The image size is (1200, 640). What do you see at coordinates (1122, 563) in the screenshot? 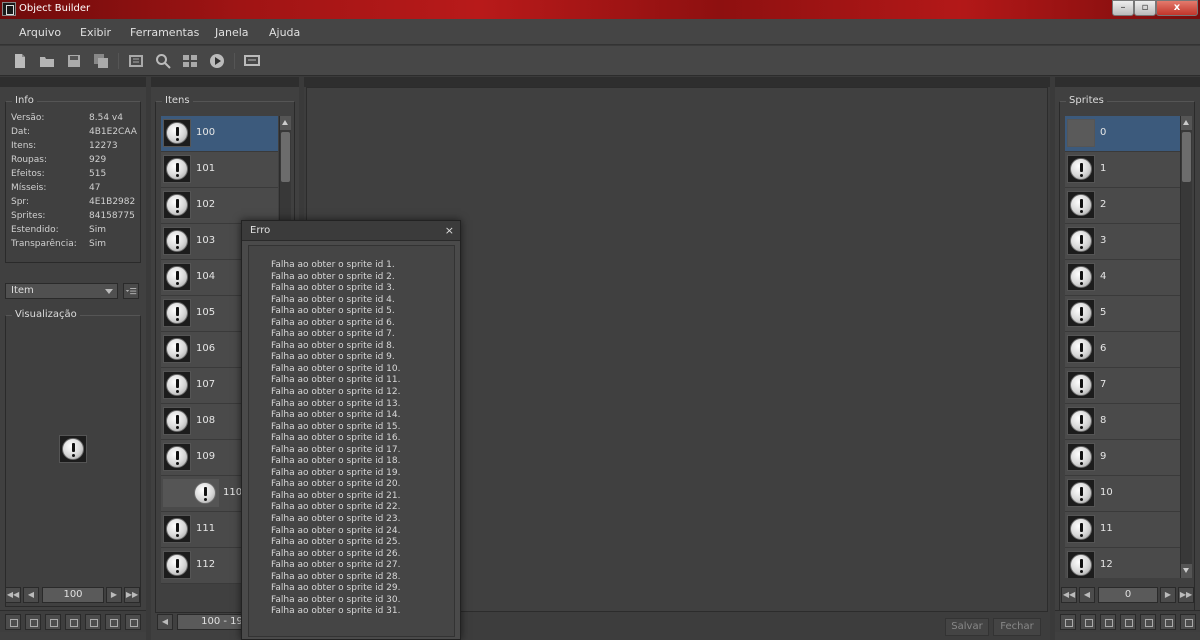
I see `list-item: 12` at bounding box center [1122, 563].